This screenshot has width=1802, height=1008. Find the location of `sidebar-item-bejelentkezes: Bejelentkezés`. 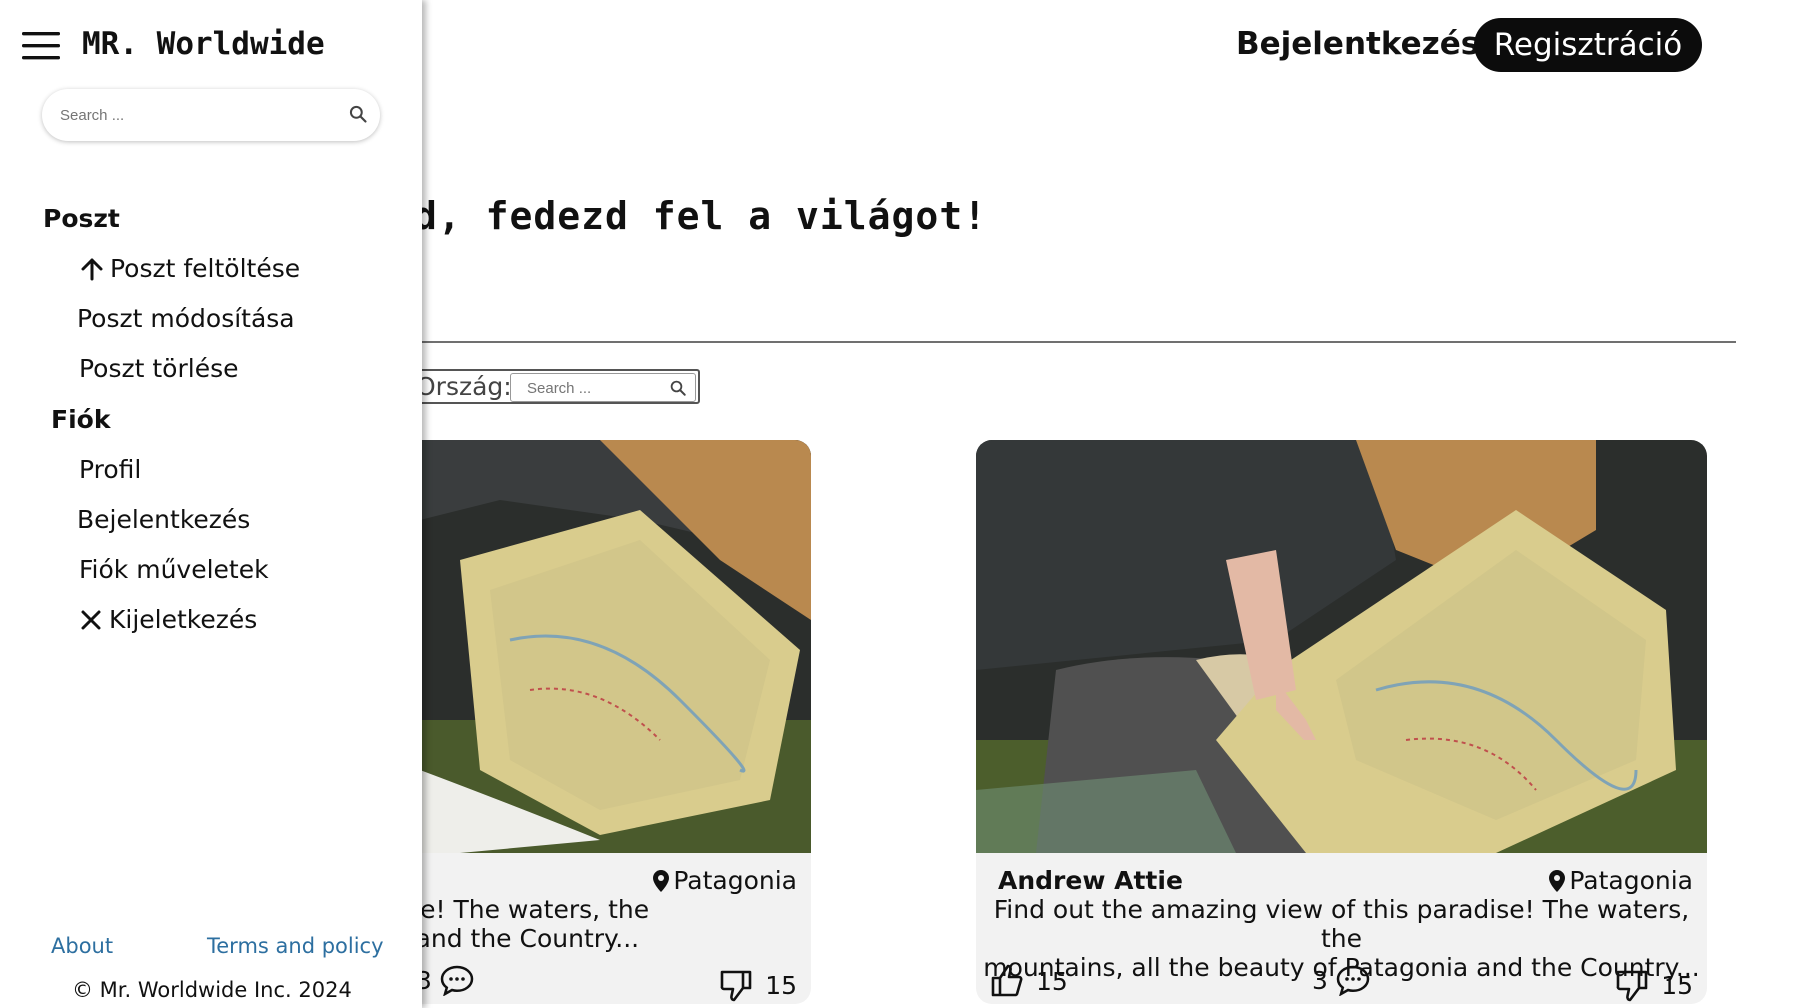

sidebar-item-bejelentkezes: Bejelentkezés is located at coordinates (163, 519).